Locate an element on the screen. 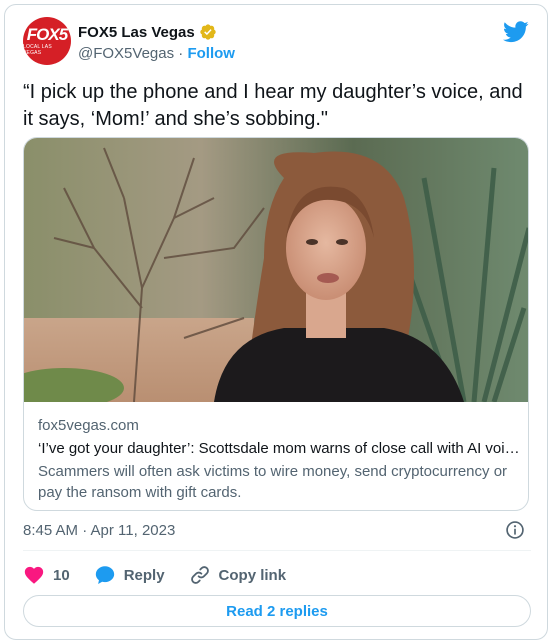 The width and height of the screenshot is (553, 644). like-count: 10 is located at coordinates (61, 575).